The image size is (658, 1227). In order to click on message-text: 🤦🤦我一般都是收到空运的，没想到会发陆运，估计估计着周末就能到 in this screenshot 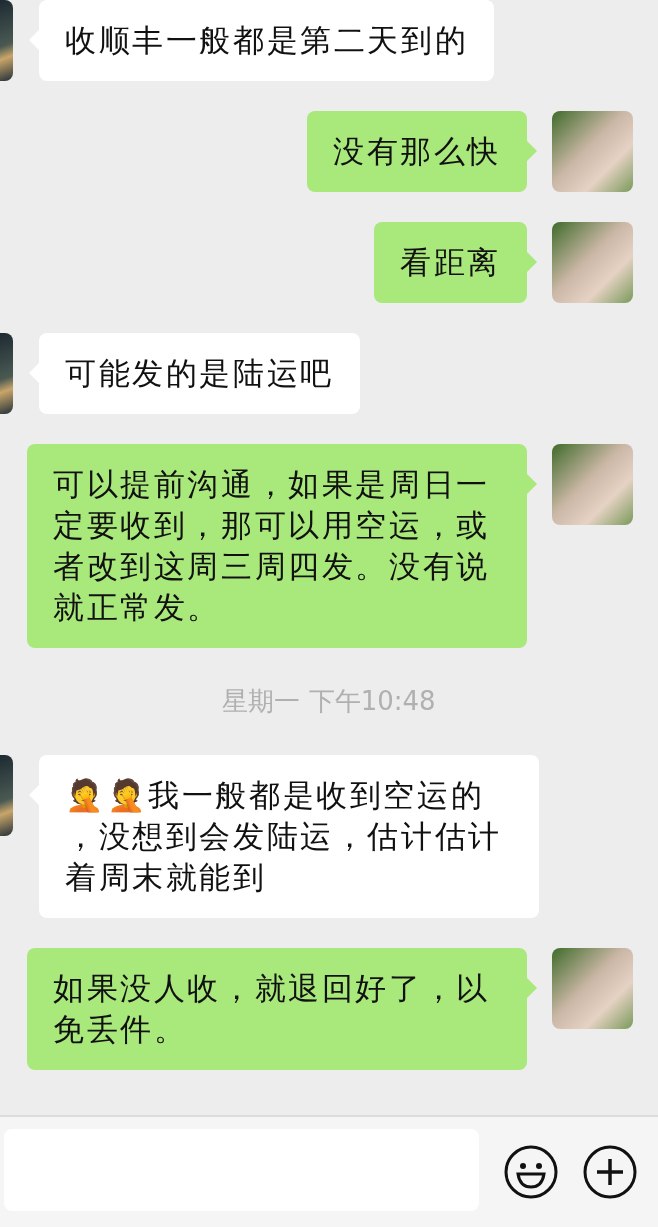, I will do `click(283, 836)`.